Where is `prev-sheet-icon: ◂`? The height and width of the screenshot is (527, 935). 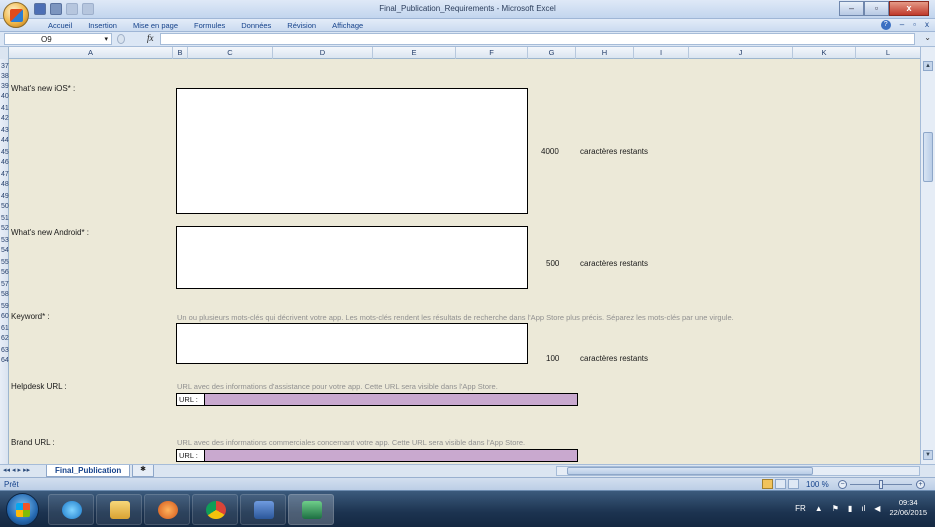
prev-sheet-icon: ◂ is located at coordinates (14, 470).